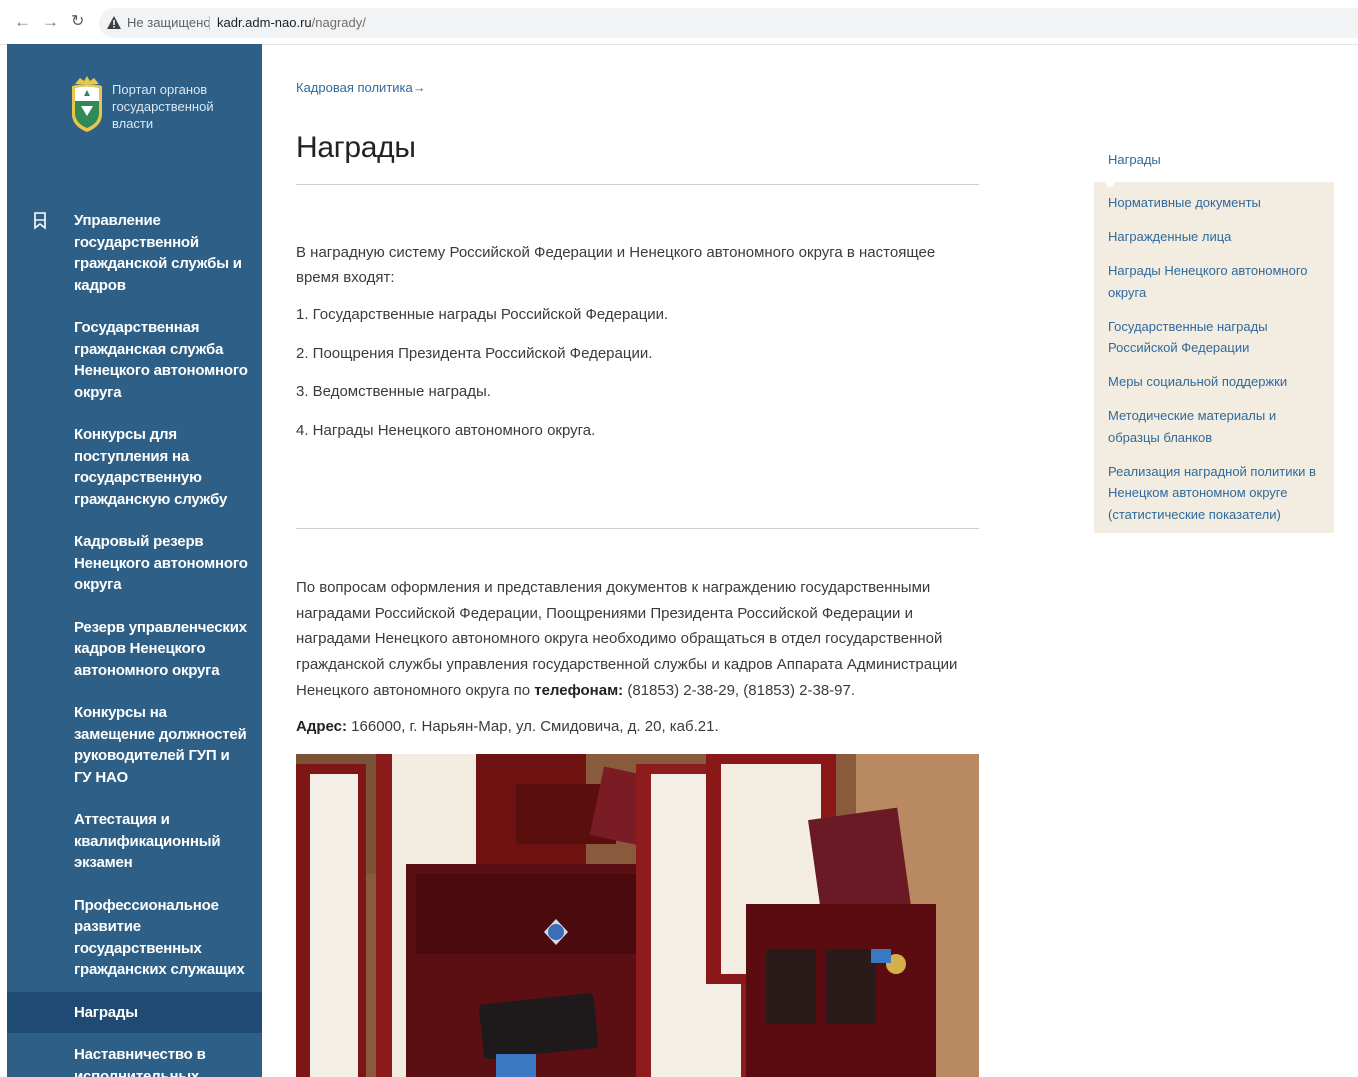  Describe the element at coordinates (446, 430) in the screenshot. I see `awards-list-item: 4. Награды Ненецкого автономного округа.` at that location.